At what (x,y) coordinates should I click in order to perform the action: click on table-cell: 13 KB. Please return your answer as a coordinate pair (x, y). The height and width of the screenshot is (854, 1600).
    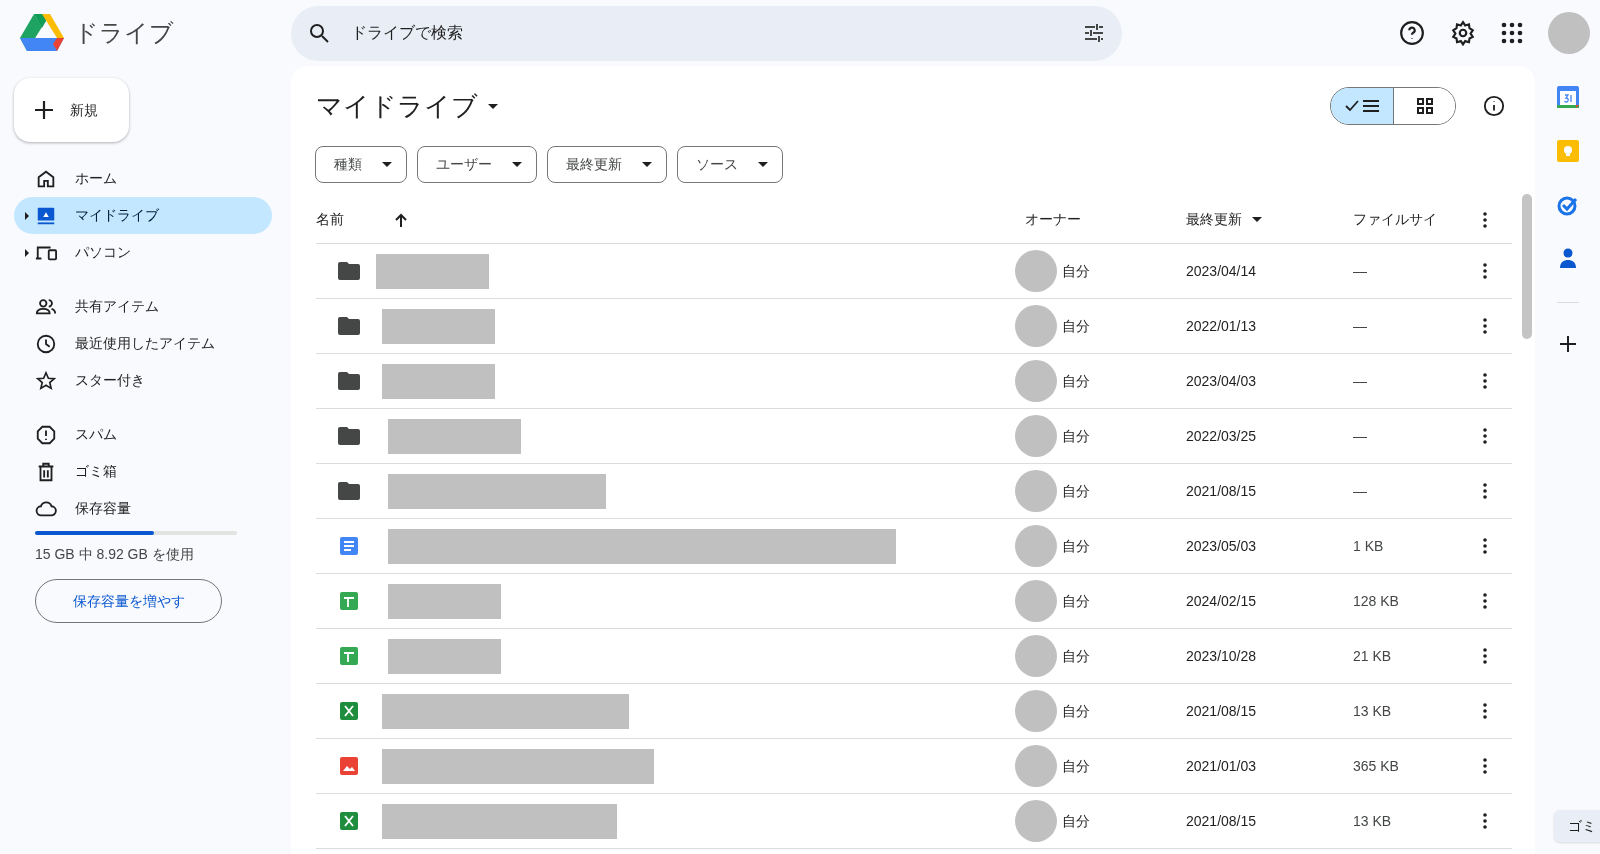
    Looking at the image, I should click on (1372, 710).